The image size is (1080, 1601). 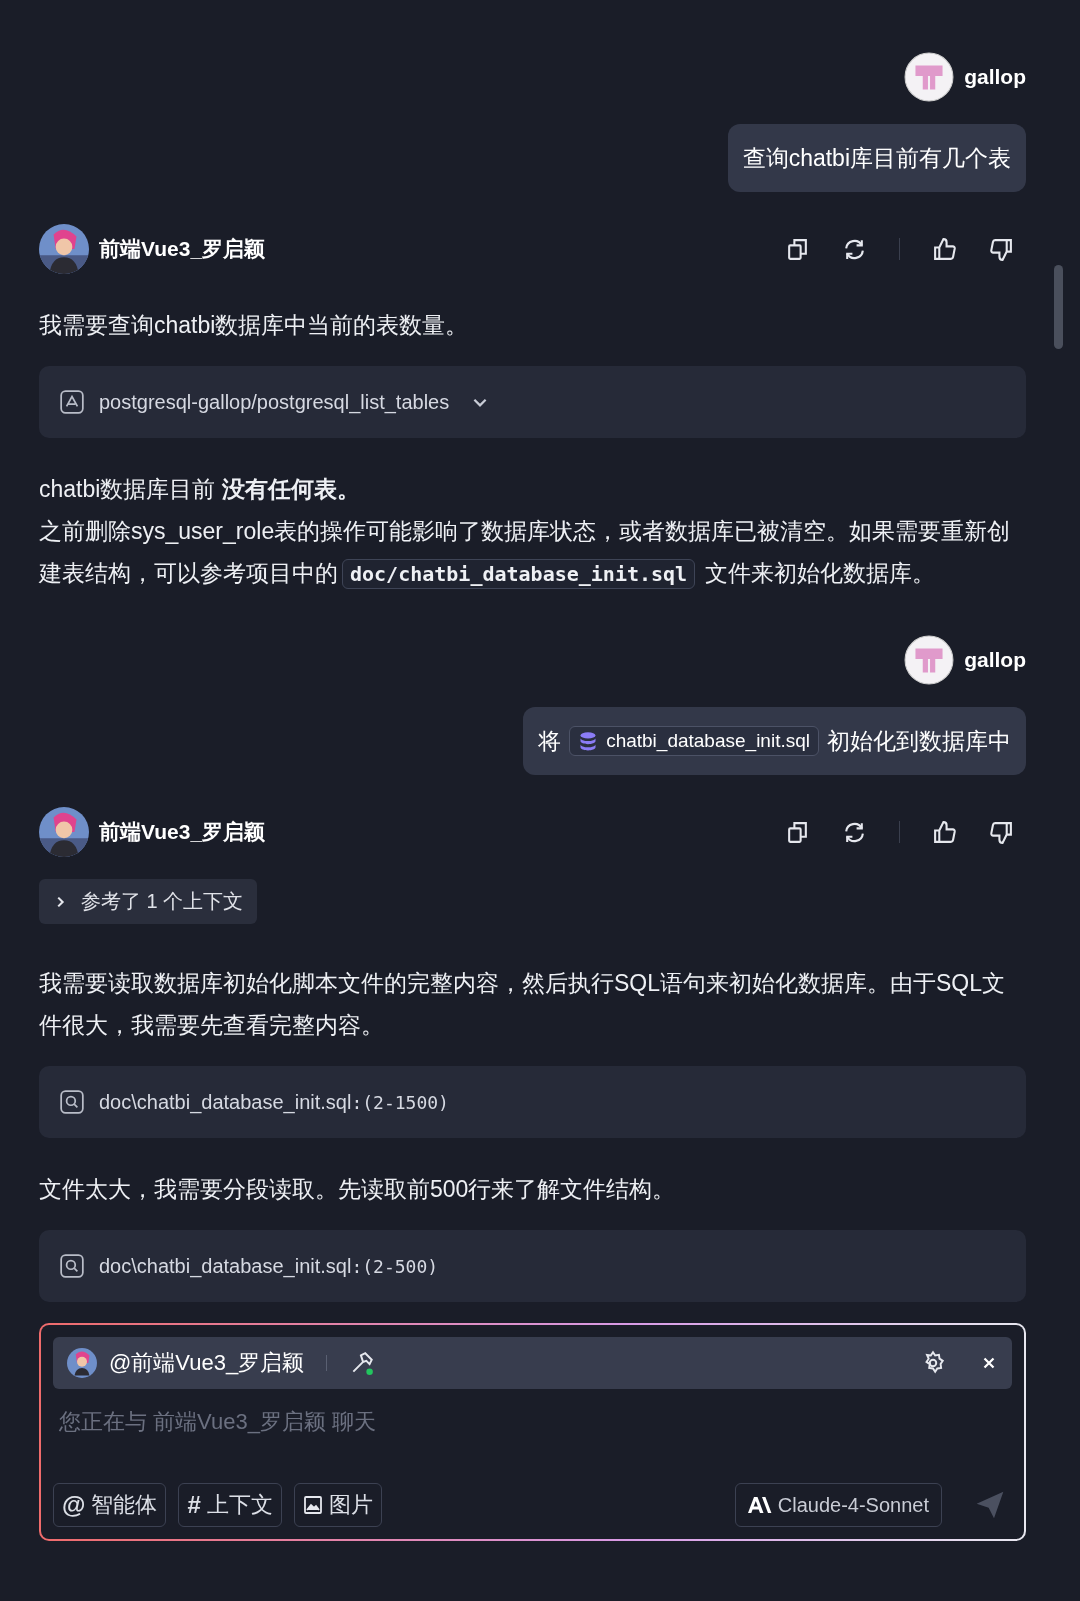 What do you see at coordinates (207, 1363) in the screenshot?
I see `agent-mention: @前端Vue3_罗启颖` at bounding box center [207, 1363].